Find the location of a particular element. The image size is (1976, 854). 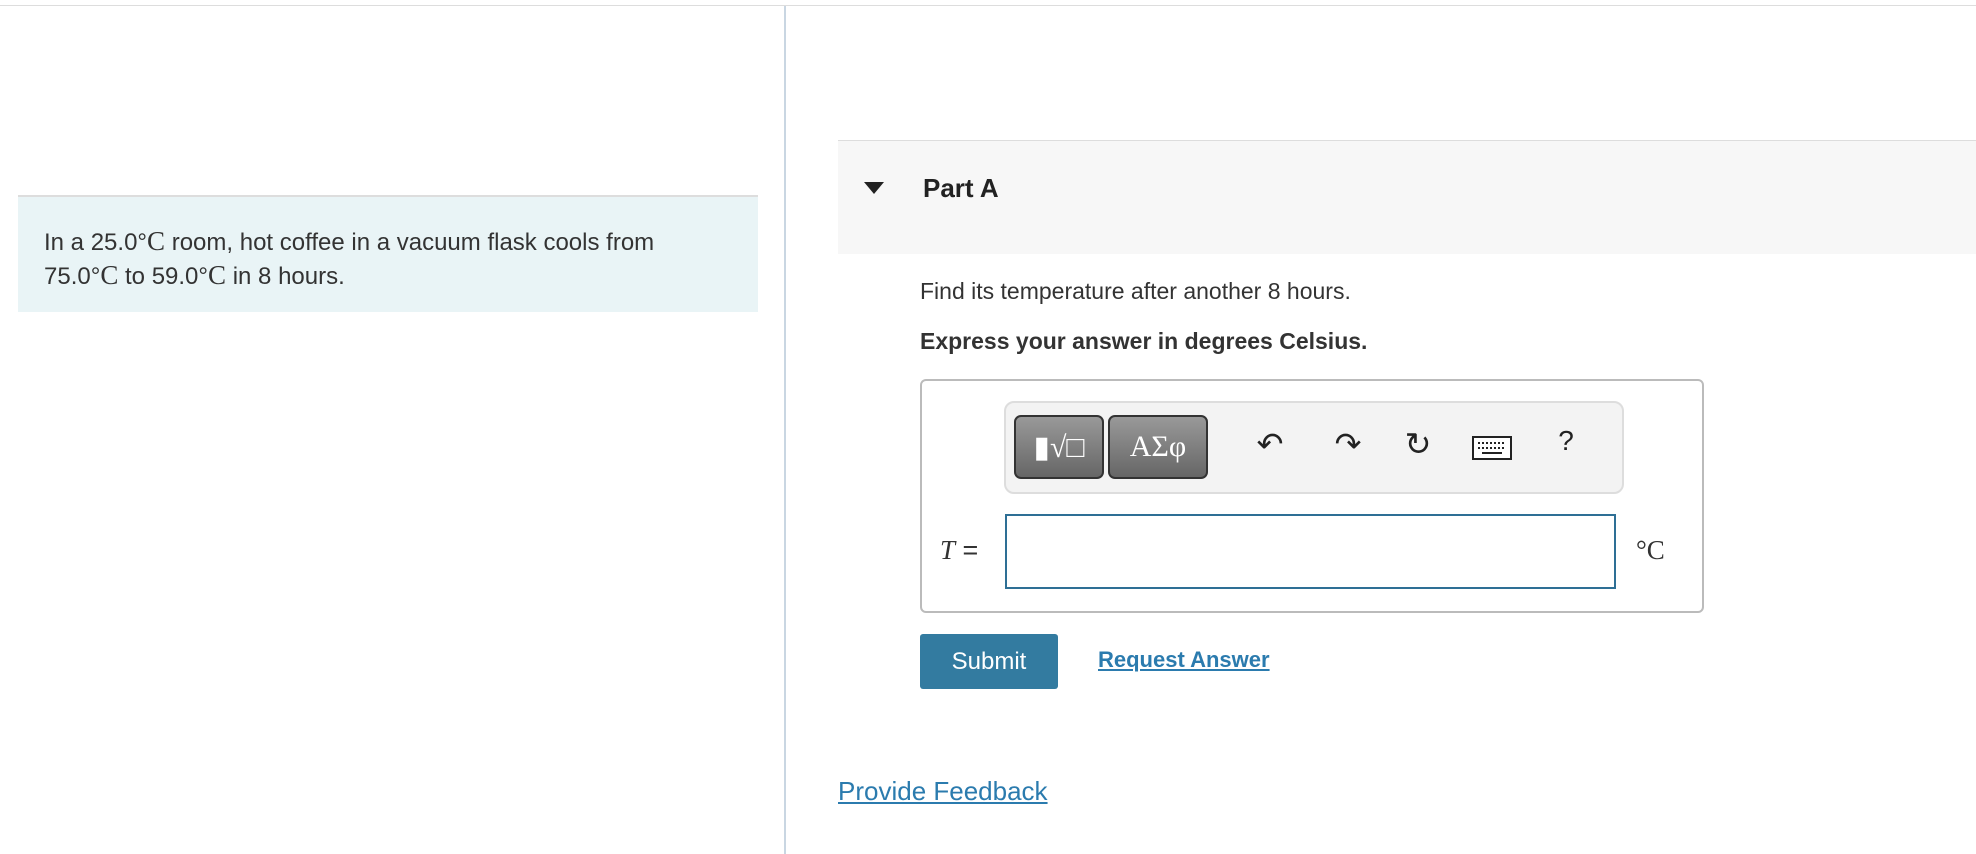

text: In a 25.0 is located at coordinates (91, 242).